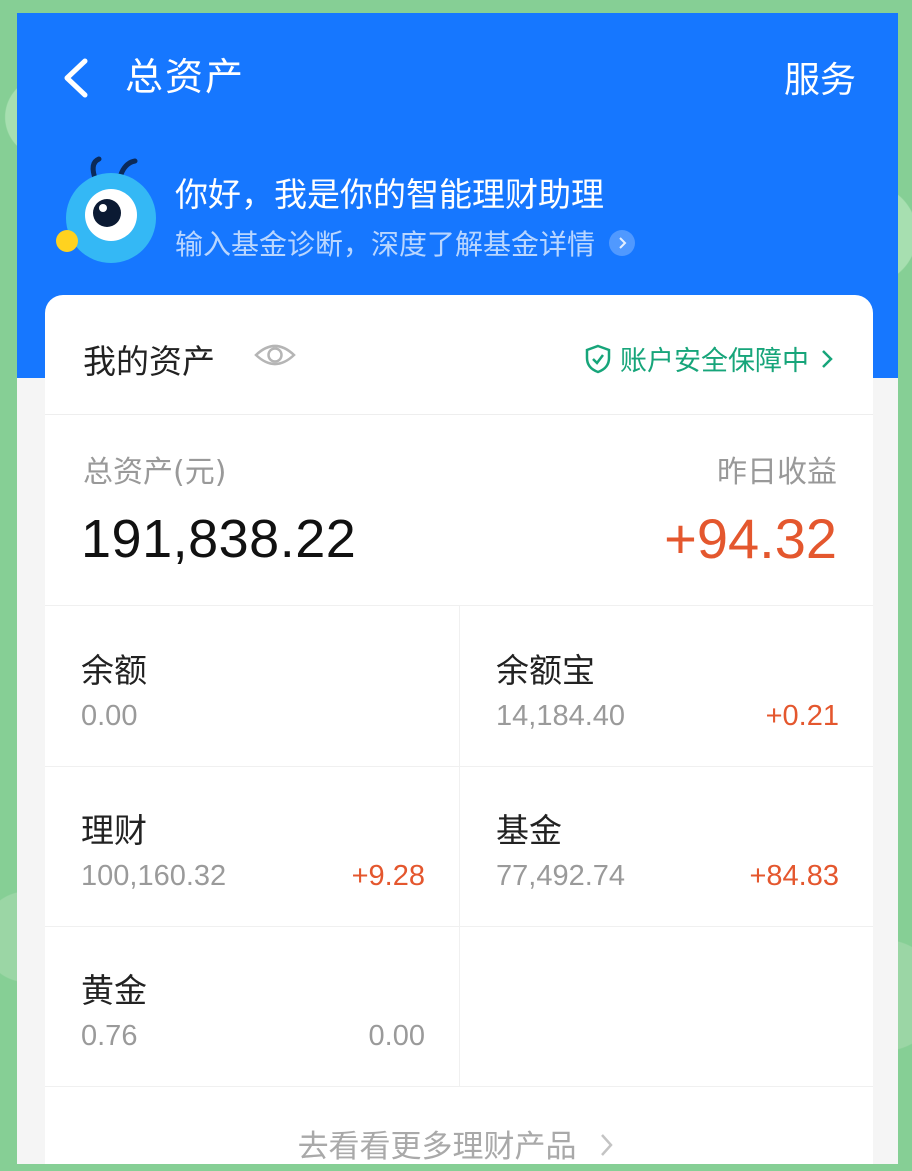 This screenshot has height=1171, width=912. What do you see at coordinates (459, 1086) in the screenshot?
I see `row-divider` at bounding box center [459, 1086].